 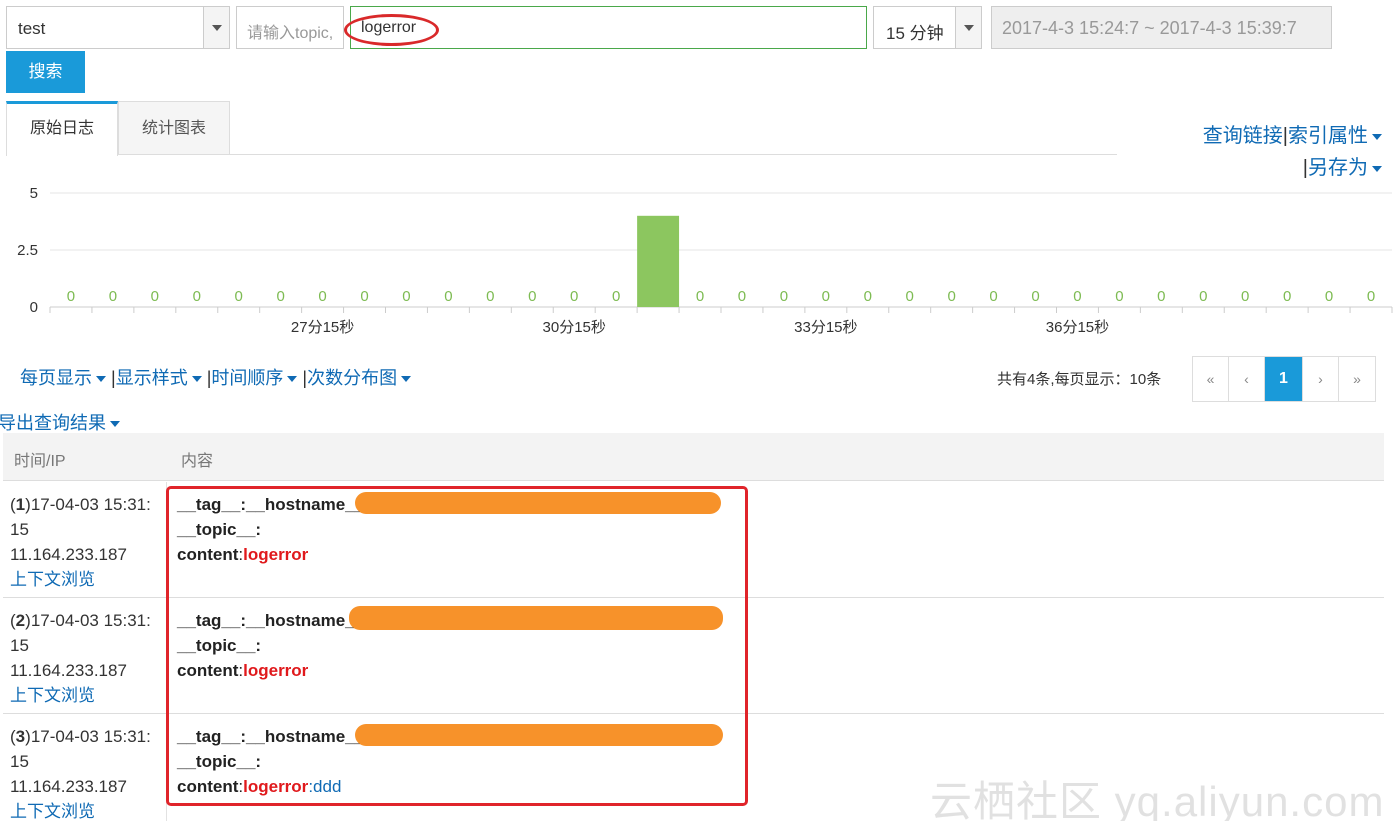 I want to click on export-results-menu: 导出查询结果, so click(x=60, y=422).